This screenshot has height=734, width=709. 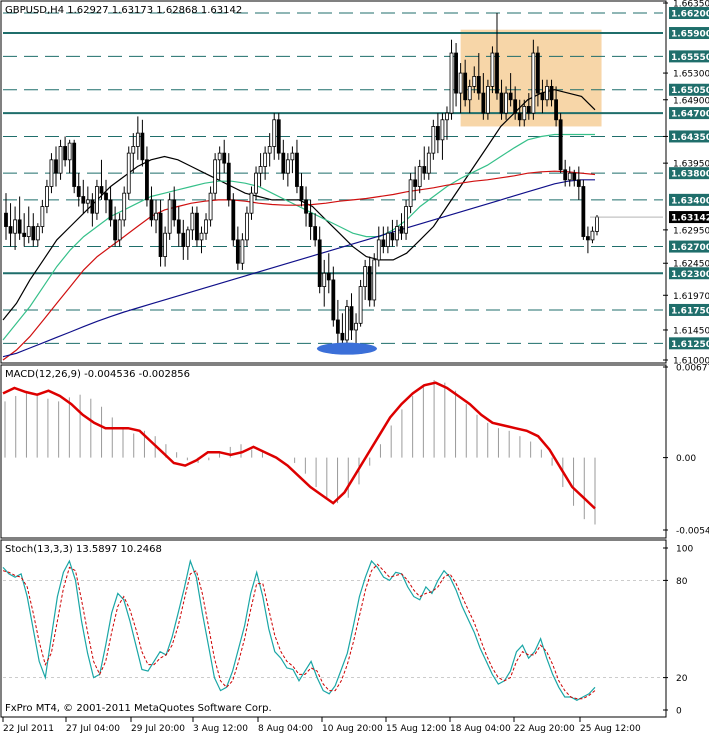 I want to click on macd-tick-label: 0.00677, so click(x=692, y=369).